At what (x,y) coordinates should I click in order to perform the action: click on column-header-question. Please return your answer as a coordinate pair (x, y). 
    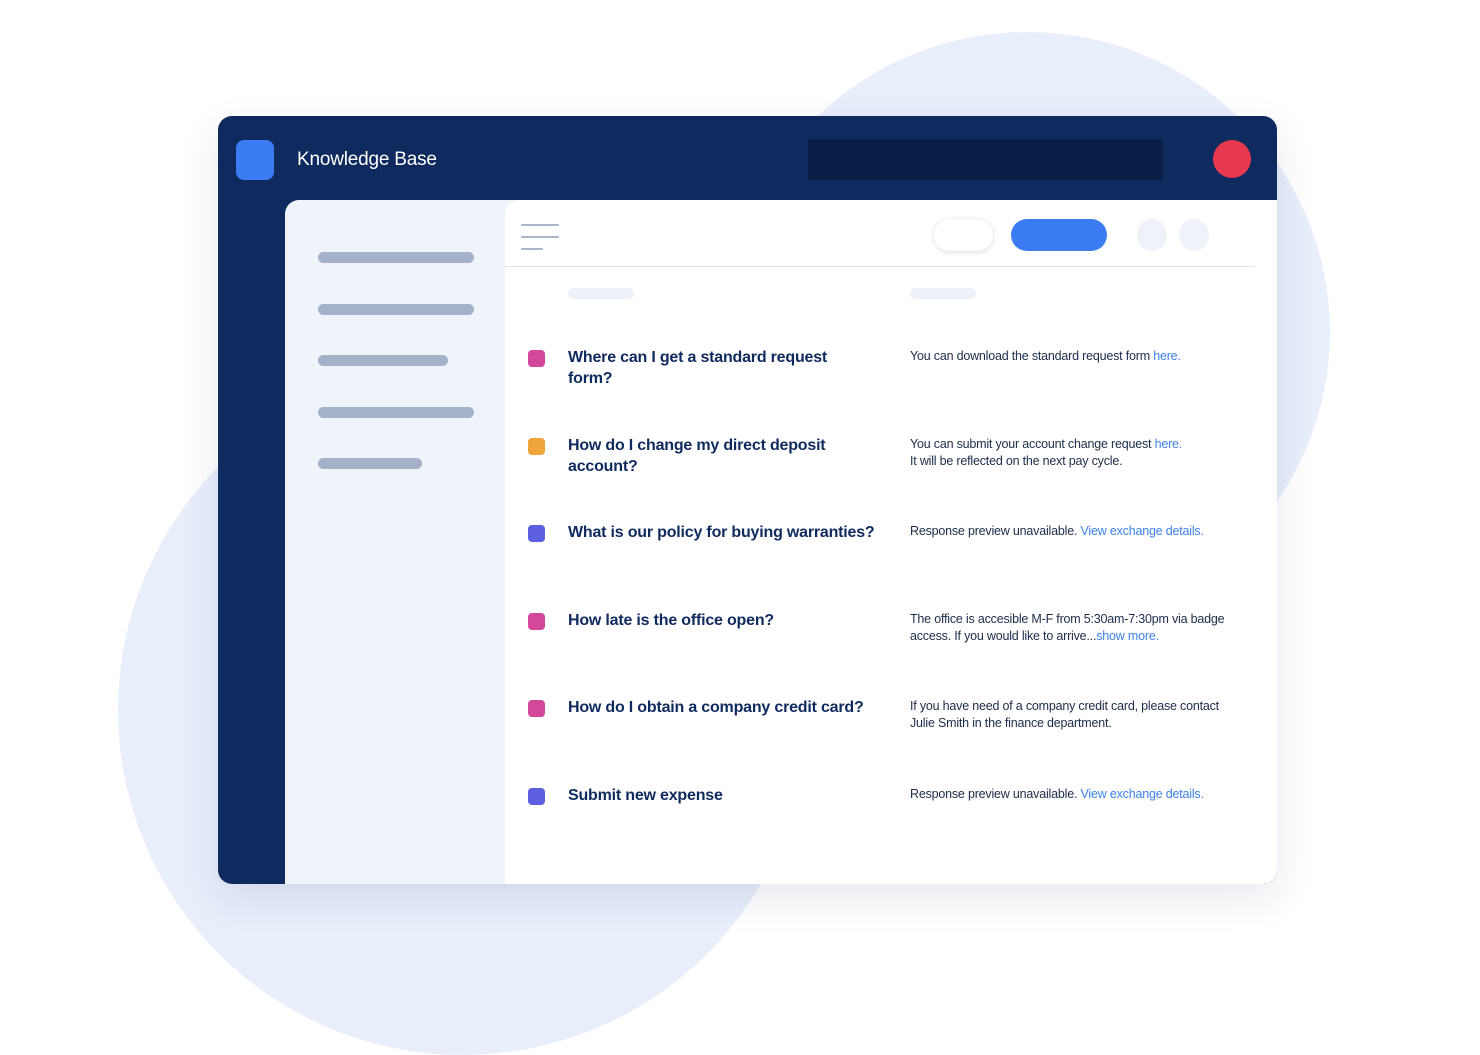
    Looking at the image, I should click on (601, 293).